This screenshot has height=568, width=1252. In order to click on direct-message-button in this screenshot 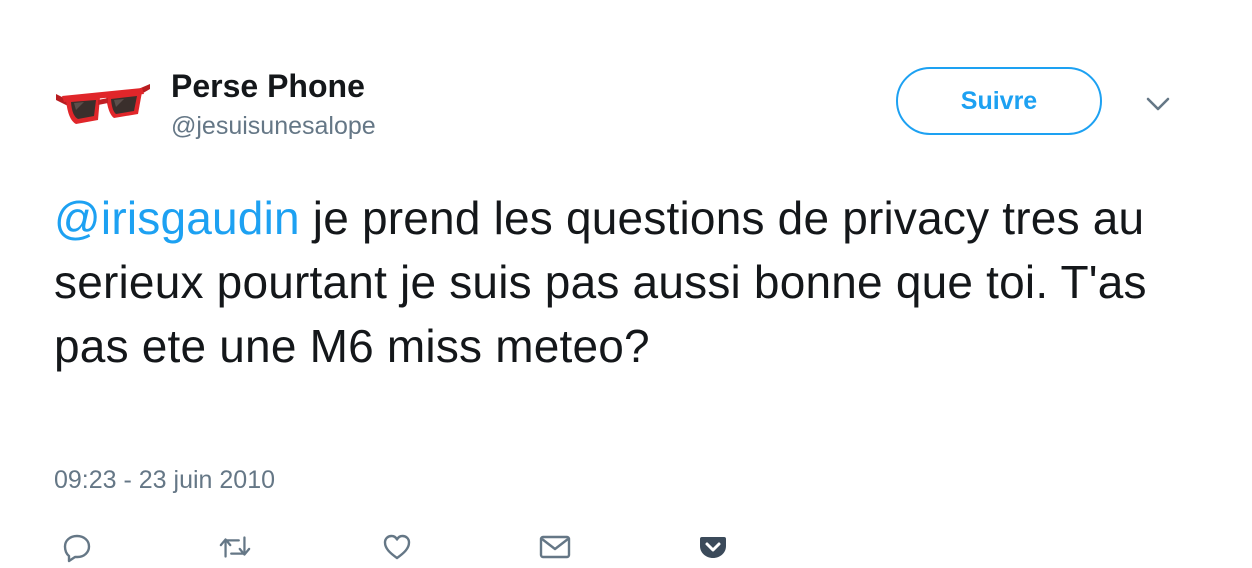, I will do `click(555, 547)`.